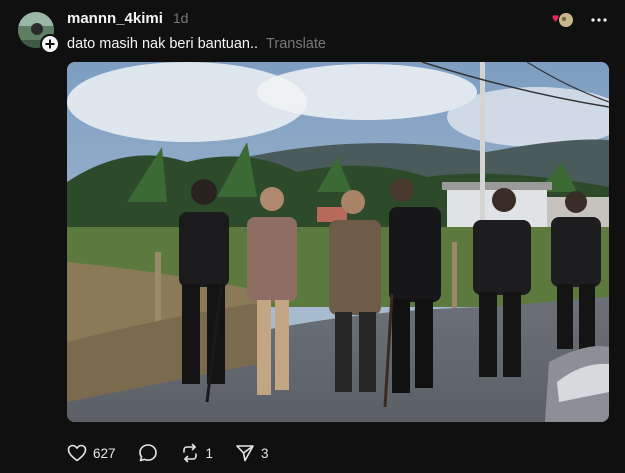 This screenshot has width=625, height=473. What do you see at coordinates (265, 453) in the screenshot?
I see `share-count: 3` at bounding box center [265, 453].